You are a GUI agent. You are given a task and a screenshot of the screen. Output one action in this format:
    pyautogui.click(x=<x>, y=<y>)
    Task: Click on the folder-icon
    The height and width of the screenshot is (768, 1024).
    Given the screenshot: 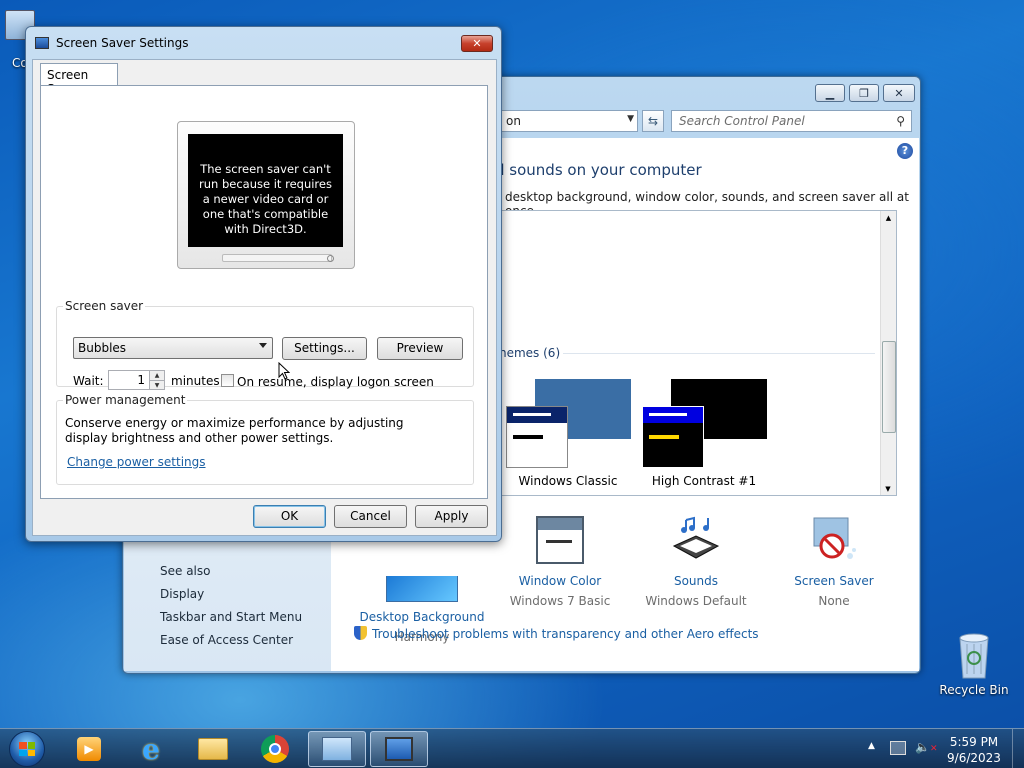 What is the action you would take?
    pyautogui.click(x=213, y=749)
    